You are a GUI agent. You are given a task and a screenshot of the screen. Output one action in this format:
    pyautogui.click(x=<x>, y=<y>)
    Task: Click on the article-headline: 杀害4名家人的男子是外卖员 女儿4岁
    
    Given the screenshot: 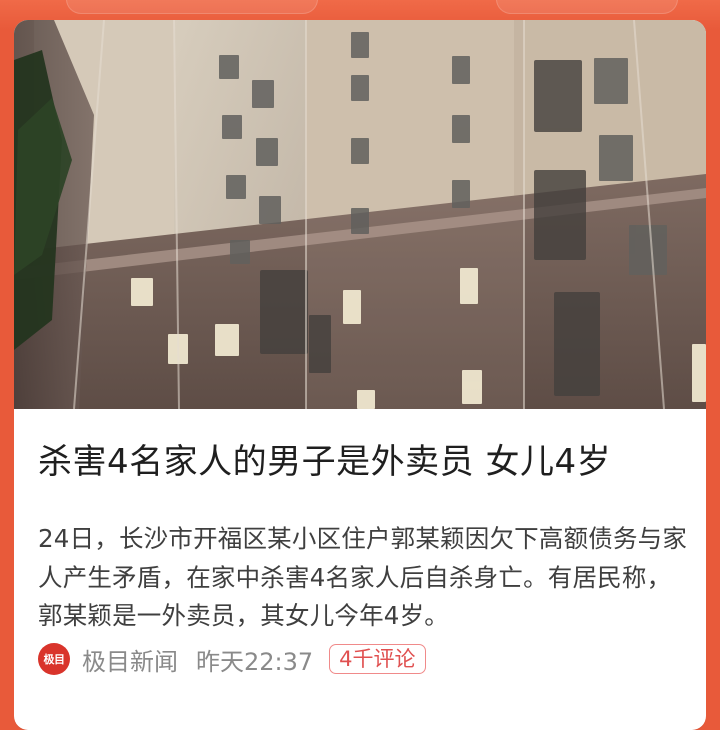 What is the action you would take?
    pyautogui.click(x=363, y=462)
    